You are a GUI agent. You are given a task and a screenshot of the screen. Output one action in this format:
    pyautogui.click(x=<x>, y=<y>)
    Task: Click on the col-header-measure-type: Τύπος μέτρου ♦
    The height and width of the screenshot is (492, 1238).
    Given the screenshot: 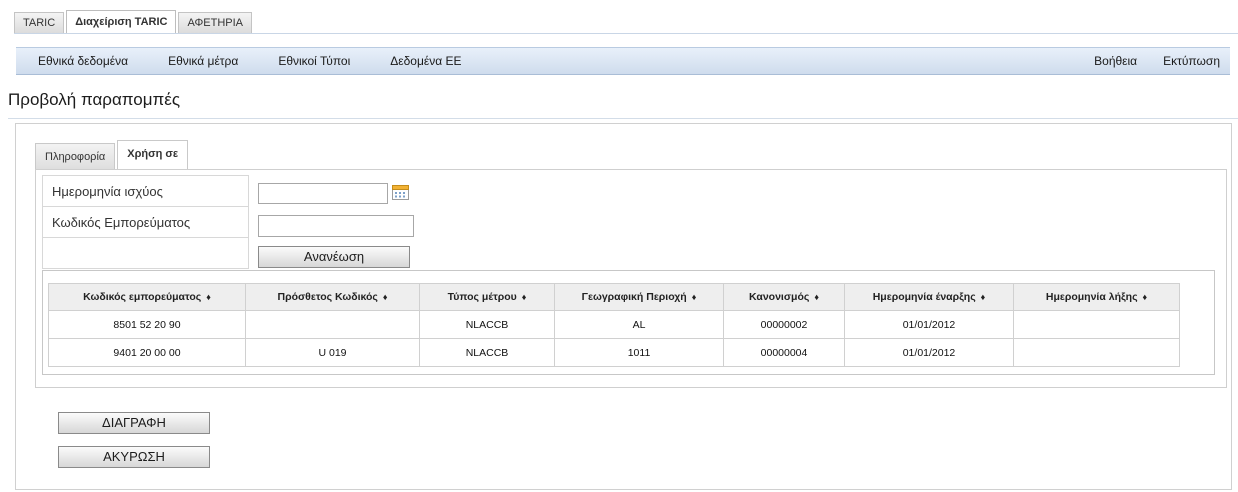 What is the action you would take?
    pyautogui.click(x=487, y=297)
    